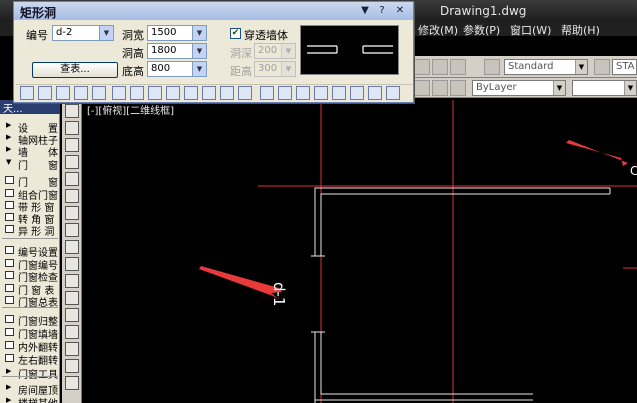  What do you see at coordinates (30, 359) in the screenshot?
I see `palette-item: 左右翻转` at bounding box center [30, 359].